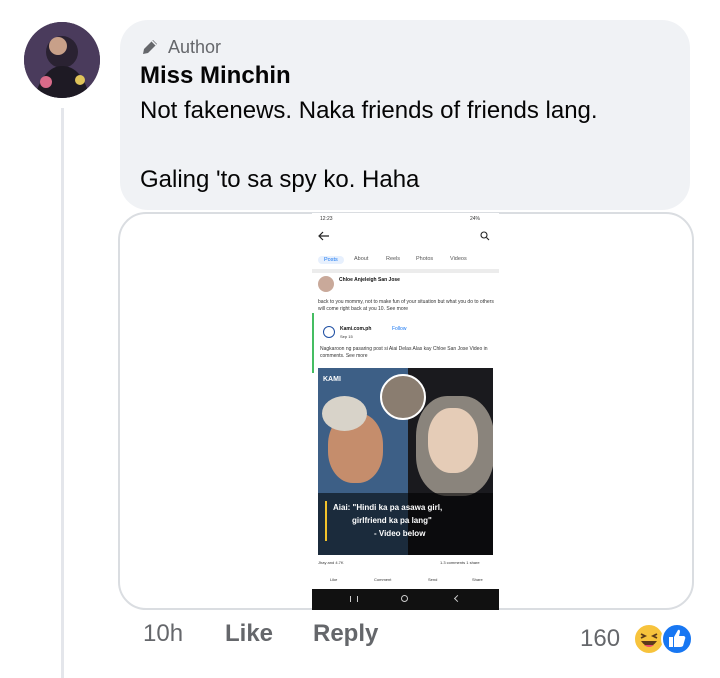 This screenshot has height=678, width=720. Describe the element at coordinates (334, 579) in the screenshot. I see `post-like: Like` at that location.